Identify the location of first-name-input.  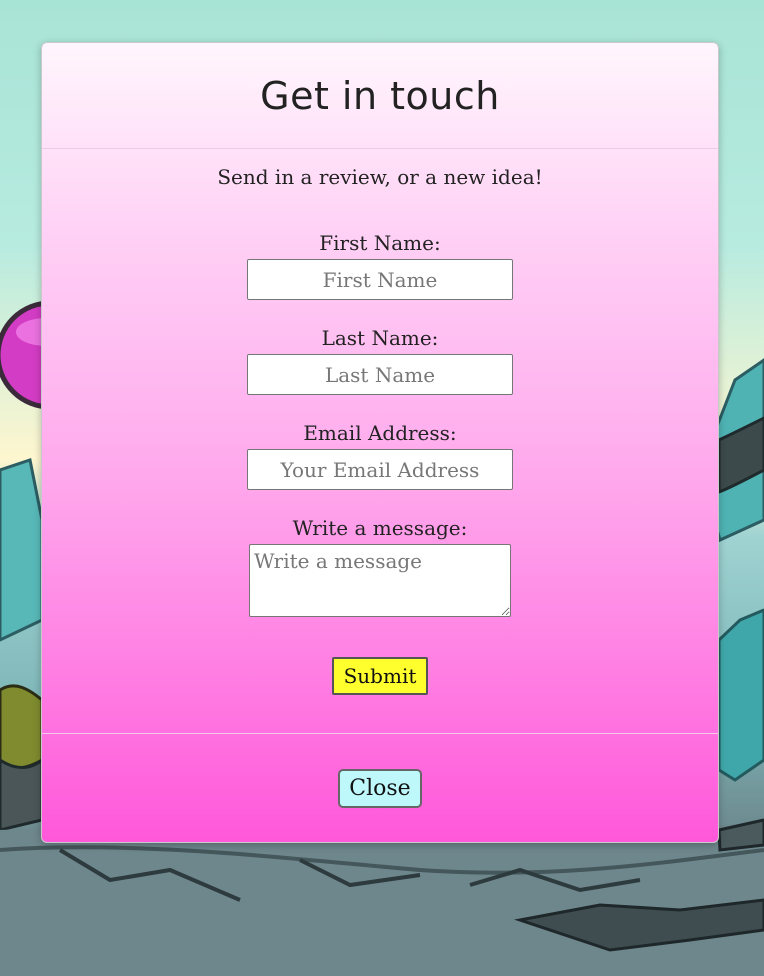
(380, 279).